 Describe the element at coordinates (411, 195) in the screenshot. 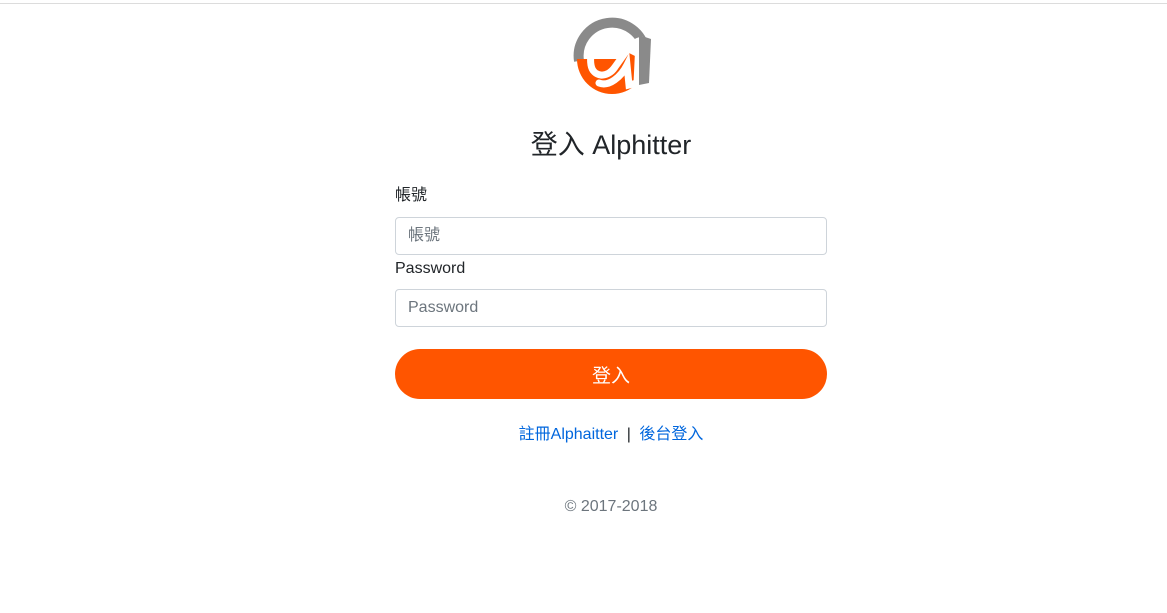

I see `username-label: 帳號` at that location.